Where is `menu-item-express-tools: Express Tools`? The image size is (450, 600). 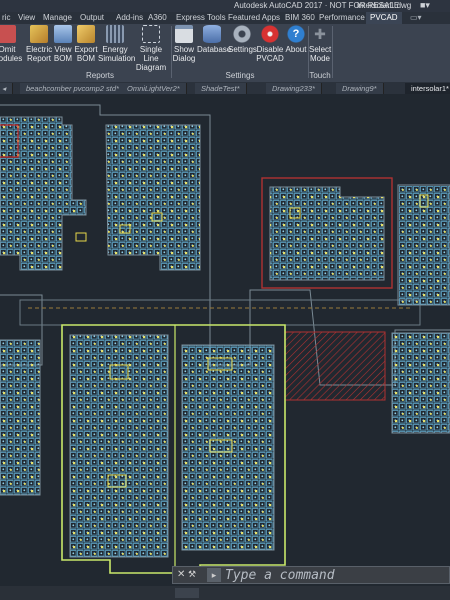
menu-item-express-tools: Express Tools is located at coordinates (201, 17).